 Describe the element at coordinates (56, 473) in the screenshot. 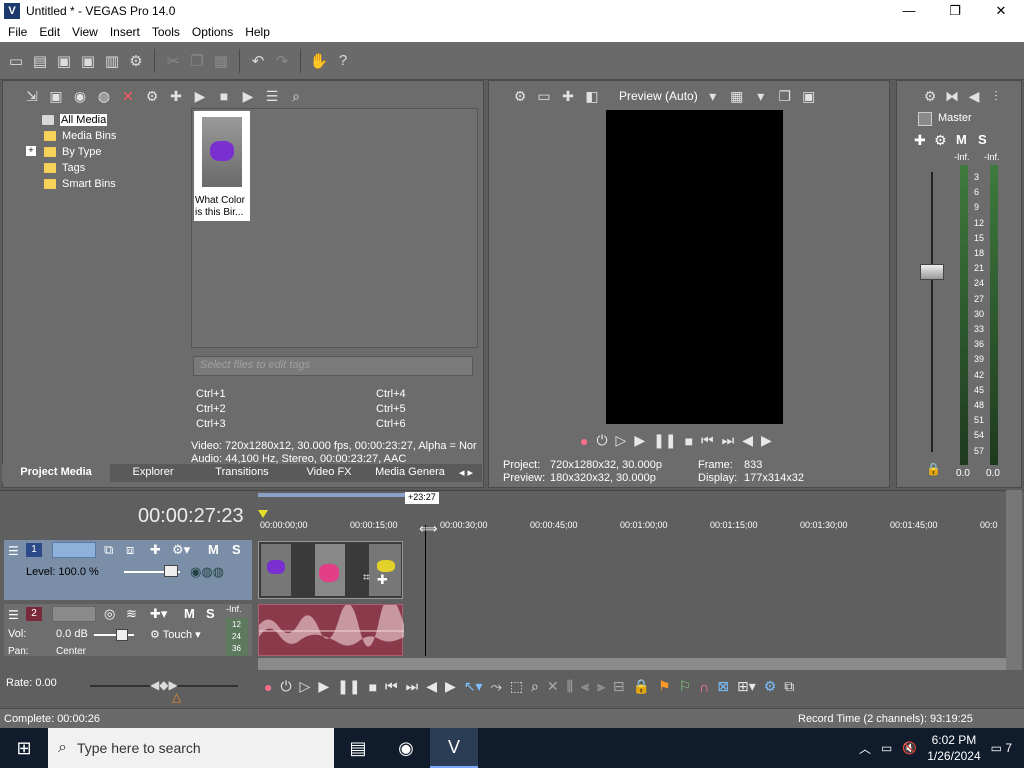

I see `tab-project-media: Project Media` at that location.